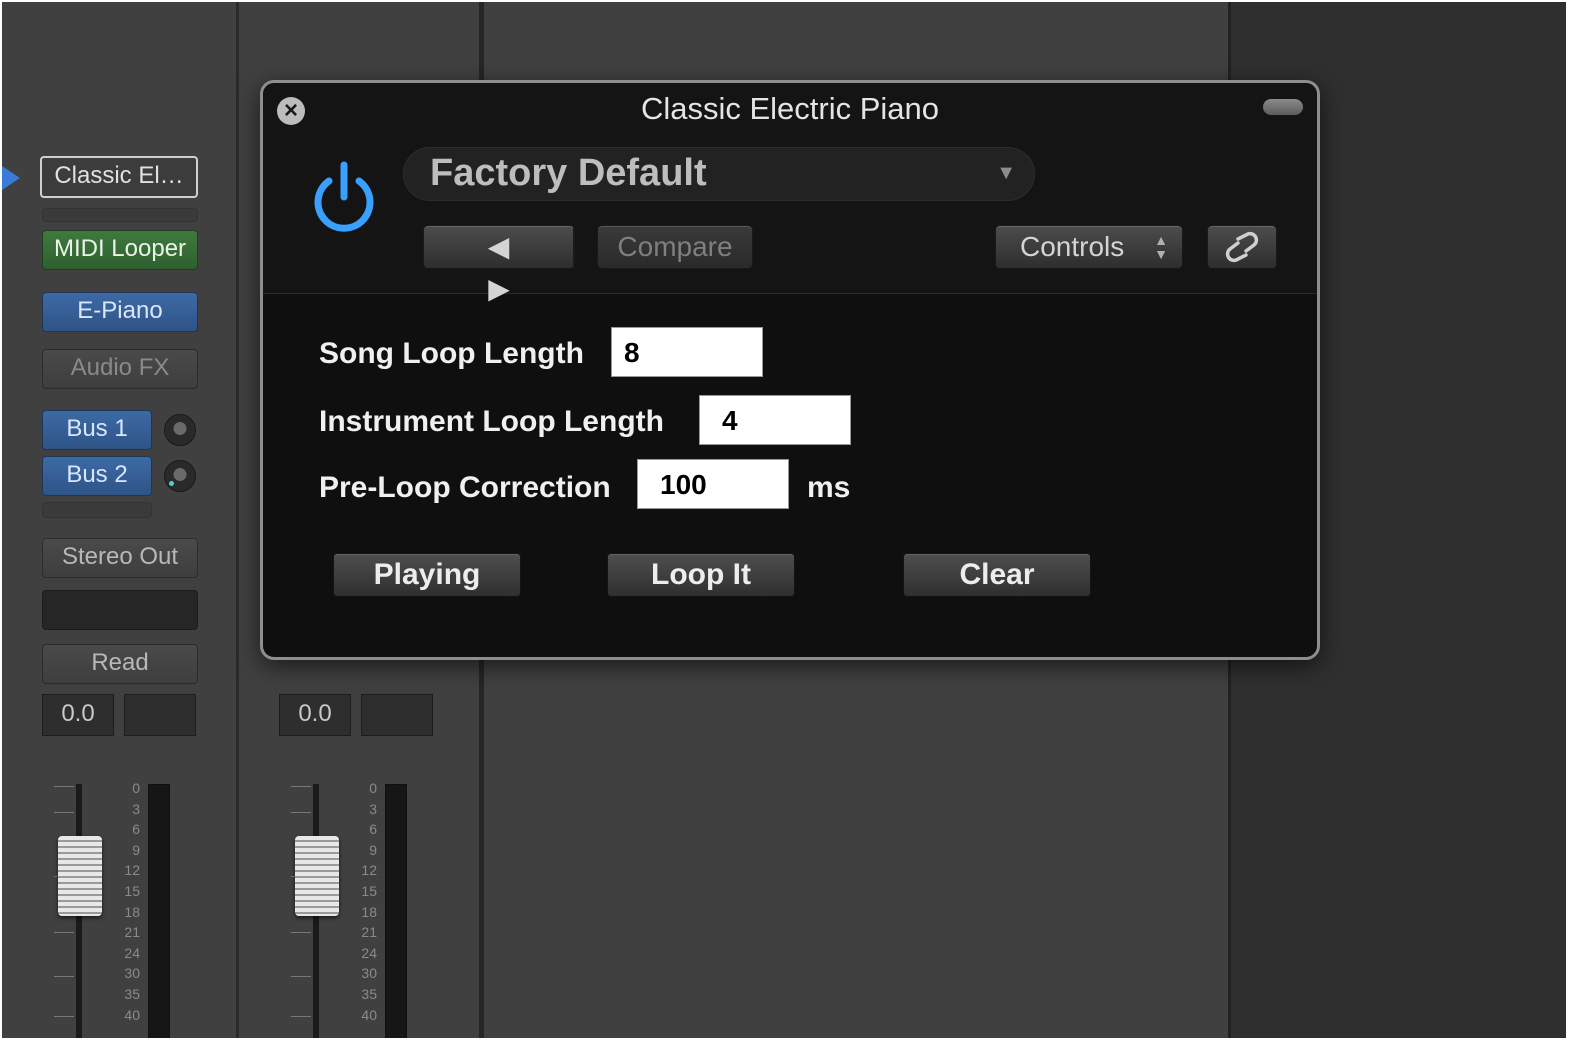  I want to click on instrument-loop-length-label: Instrument Loop Length, so click(491, 421).